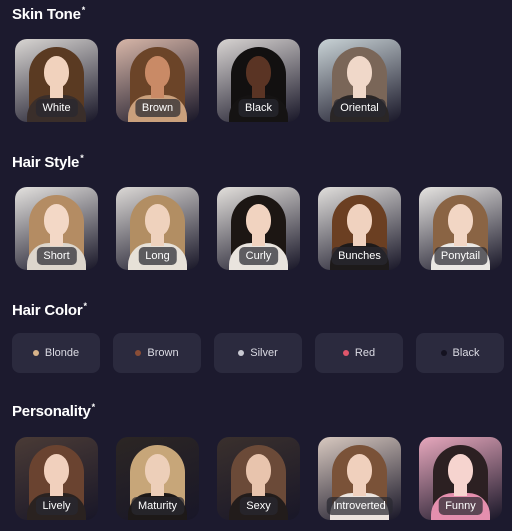 The image size is (512, 531). I want to click on option-label: Blonde, so click(62, 353).